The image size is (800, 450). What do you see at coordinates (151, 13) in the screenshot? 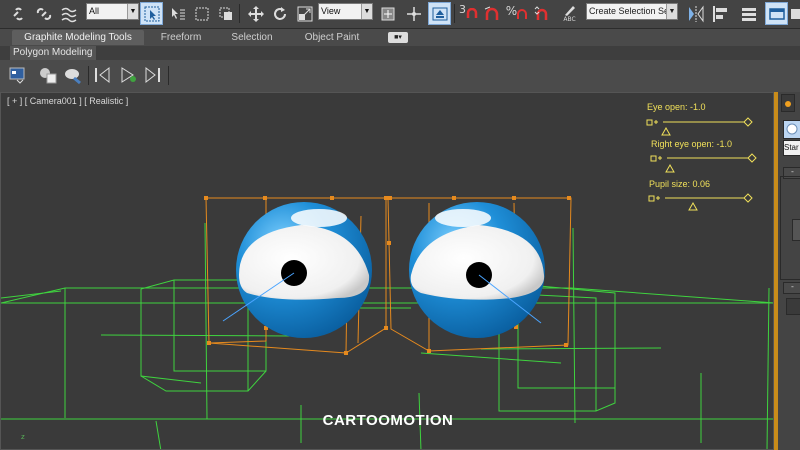
I see `select-object-icon` at bounding box center [151, 13].